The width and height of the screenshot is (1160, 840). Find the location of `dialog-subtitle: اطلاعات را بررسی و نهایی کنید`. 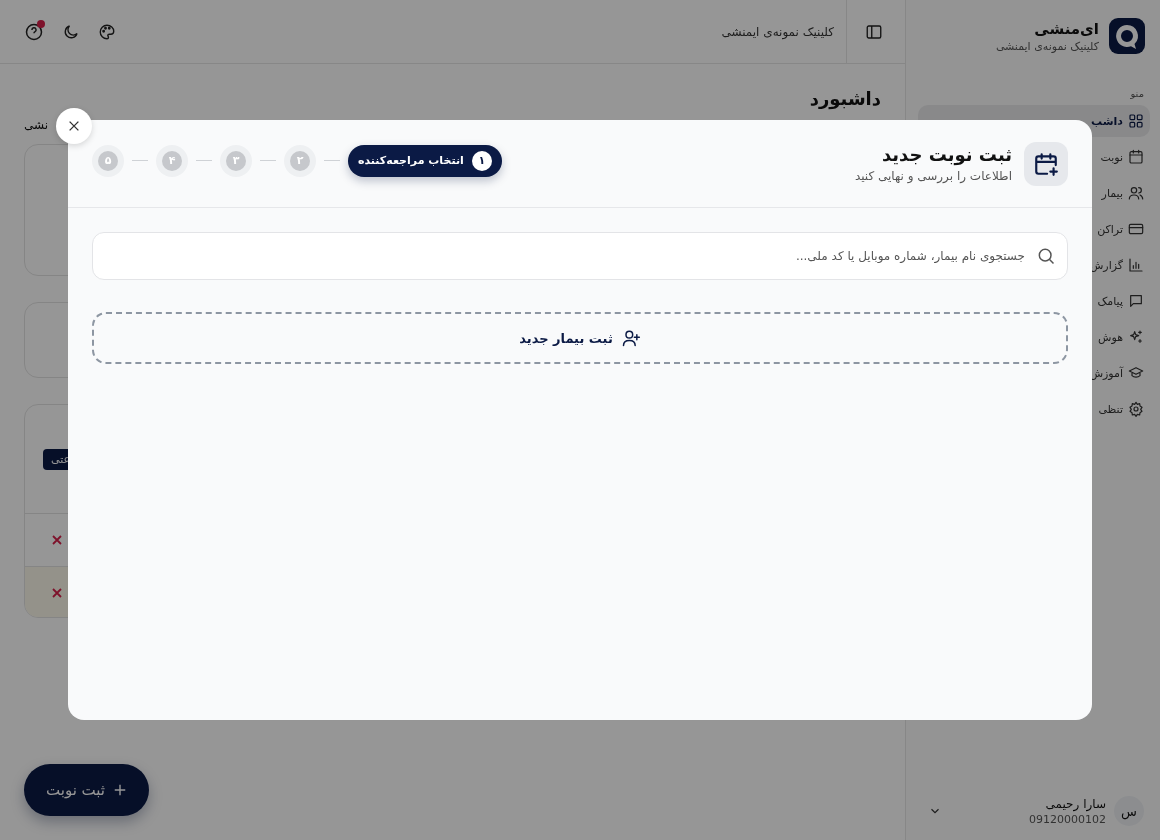

dialog-subtitle: اطلاعات را بررسی و نهایی کنید is located at coordinates (933, 176).